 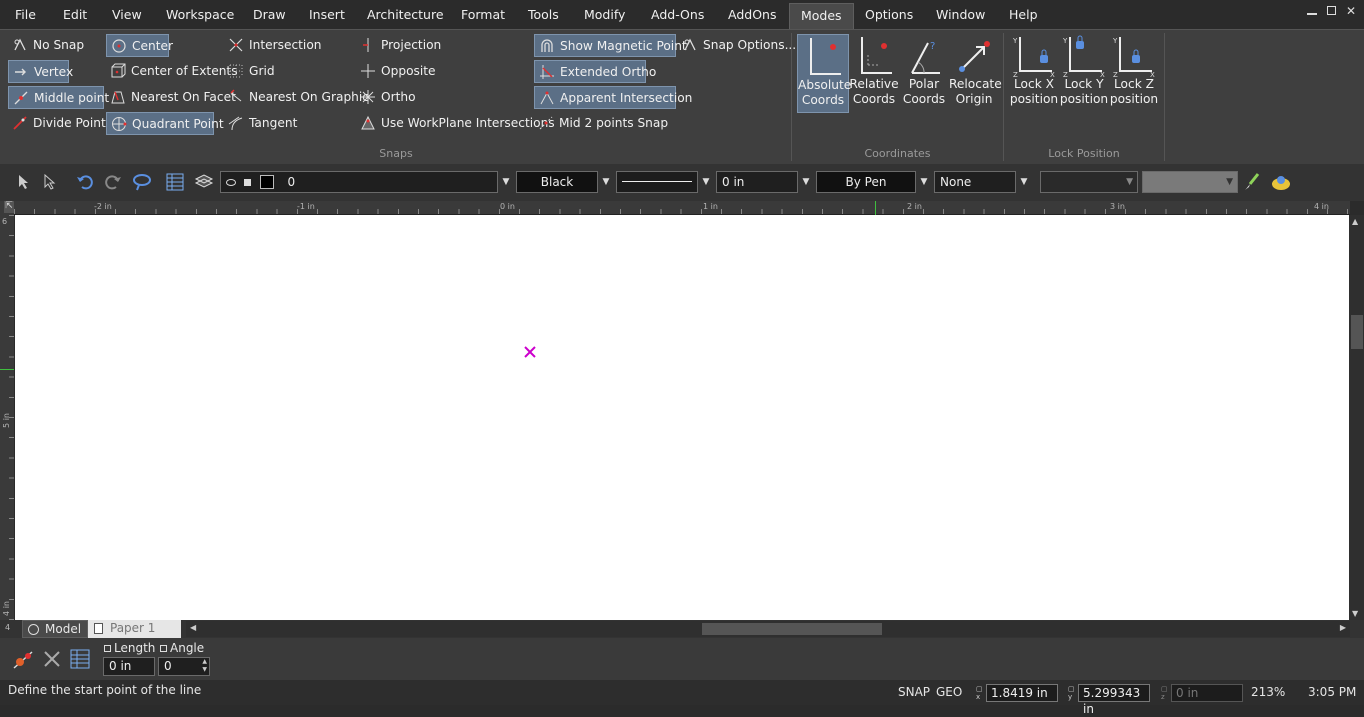 I want to click on paint-brush-icon, so click(x=1252, y=182).